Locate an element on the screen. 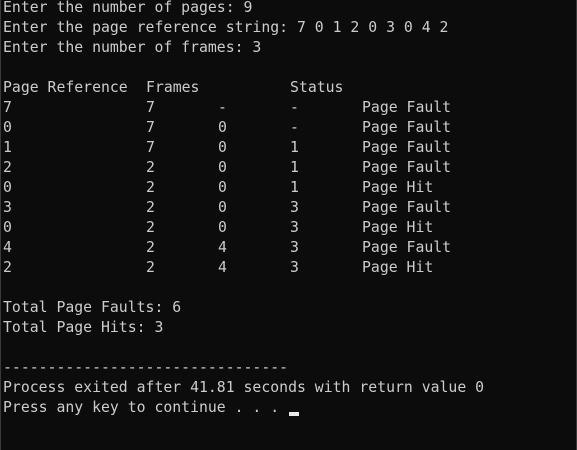 This screenshot has width=577, height=450. cell-page: 3 is located at coordinates (7, 207).